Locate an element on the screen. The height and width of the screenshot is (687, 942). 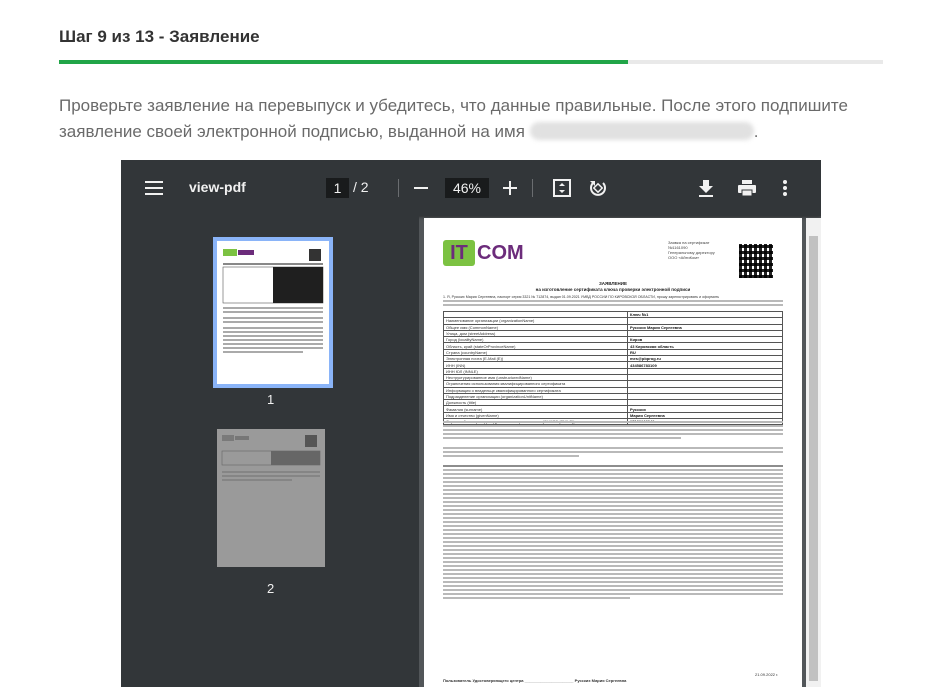
rotate-button is located at coordinates (598, 188).